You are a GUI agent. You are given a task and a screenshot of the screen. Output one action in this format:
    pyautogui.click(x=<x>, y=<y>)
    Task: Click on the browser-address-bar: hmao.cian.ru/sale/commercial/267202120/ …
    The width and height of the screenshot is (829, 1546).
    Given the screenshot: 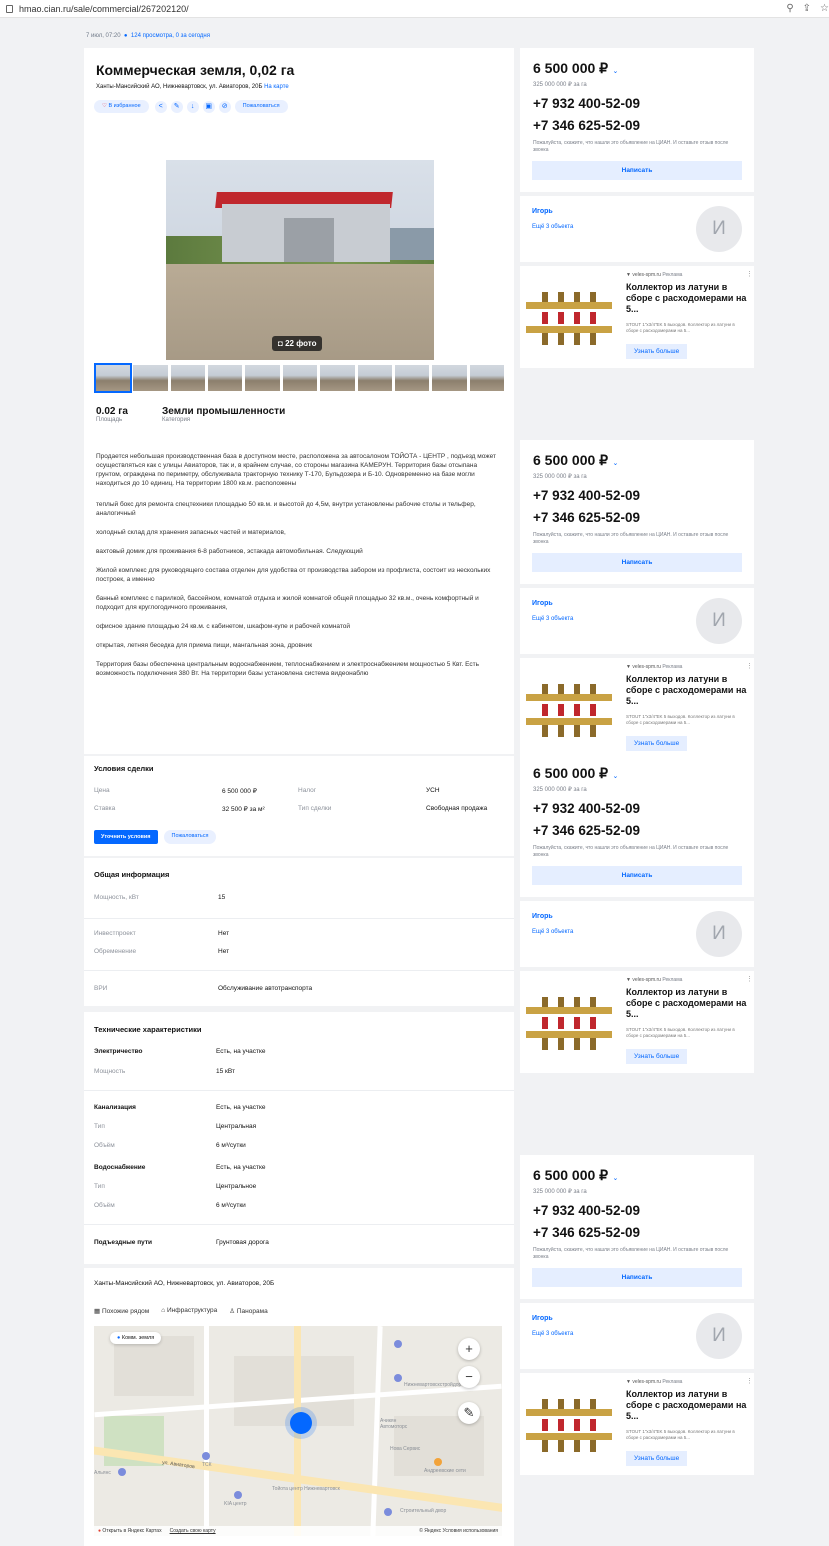 What is the action you would take?
    pyautogui.click(x=414, y=9)
    